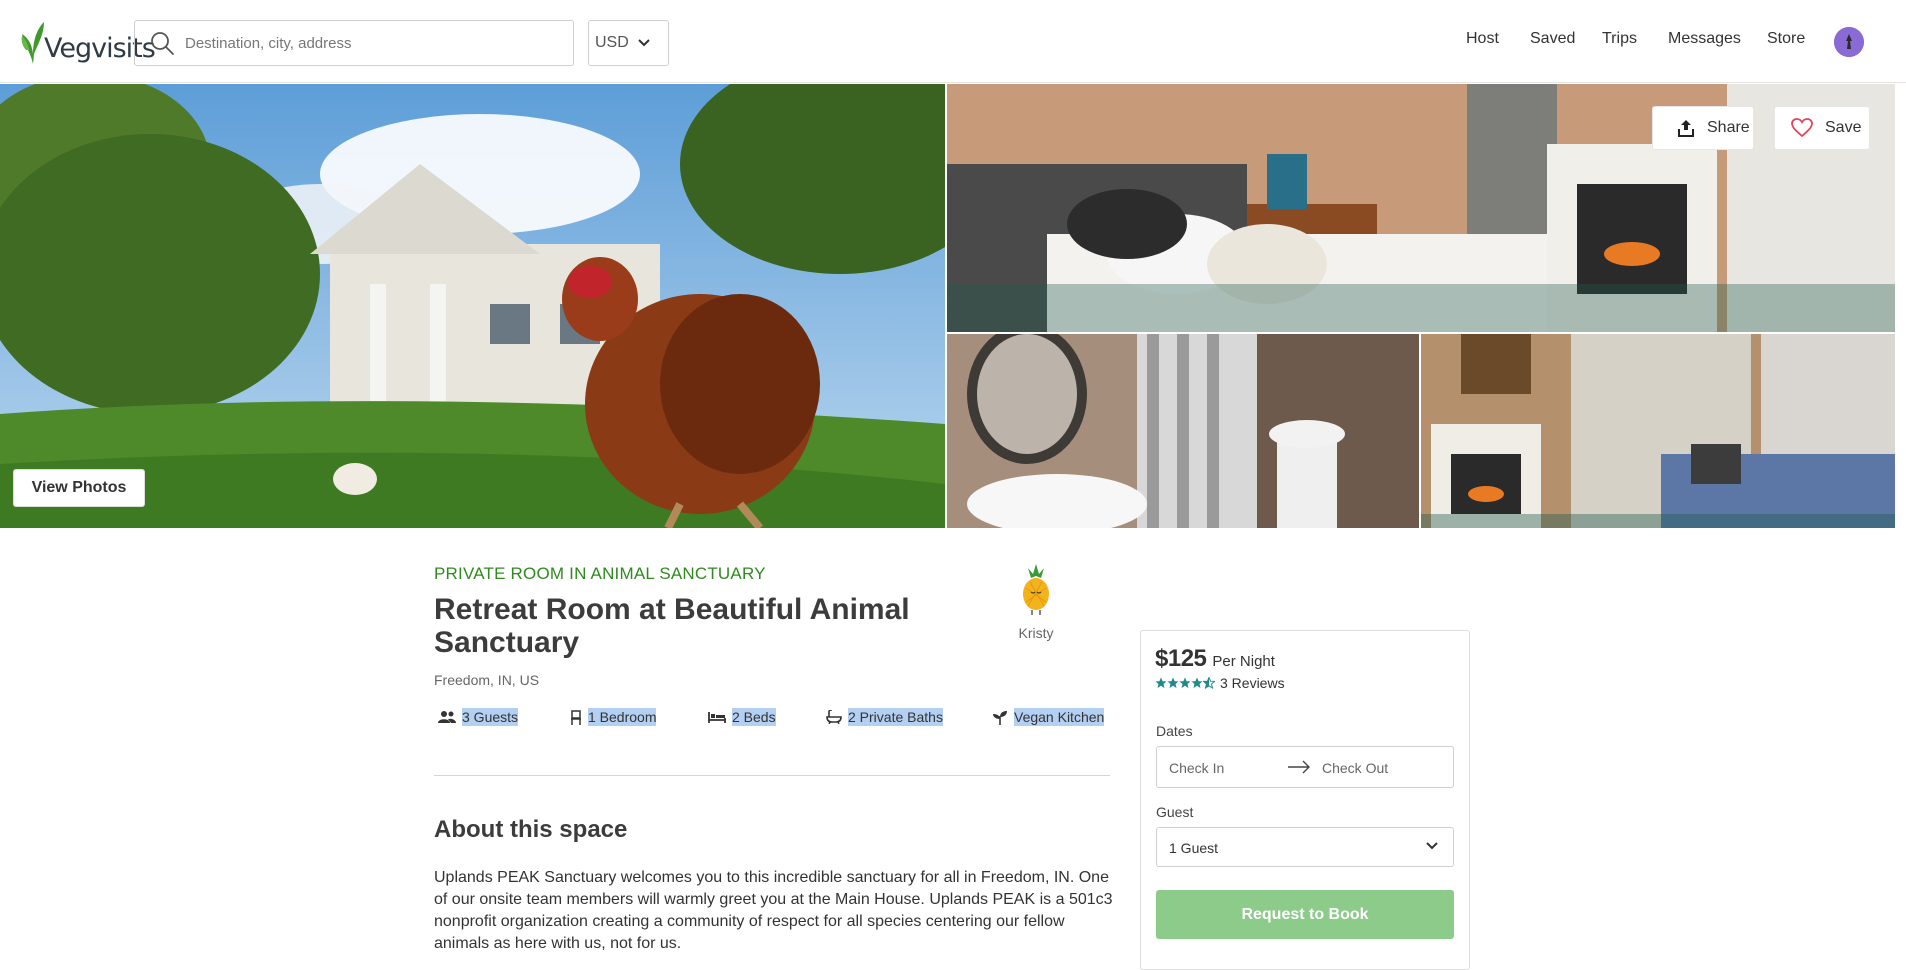 This screenshot has height=970, width=1906. Describe the element at coordinates (1209, 683) in the screenshot. I see `half-star-icon` at that location.